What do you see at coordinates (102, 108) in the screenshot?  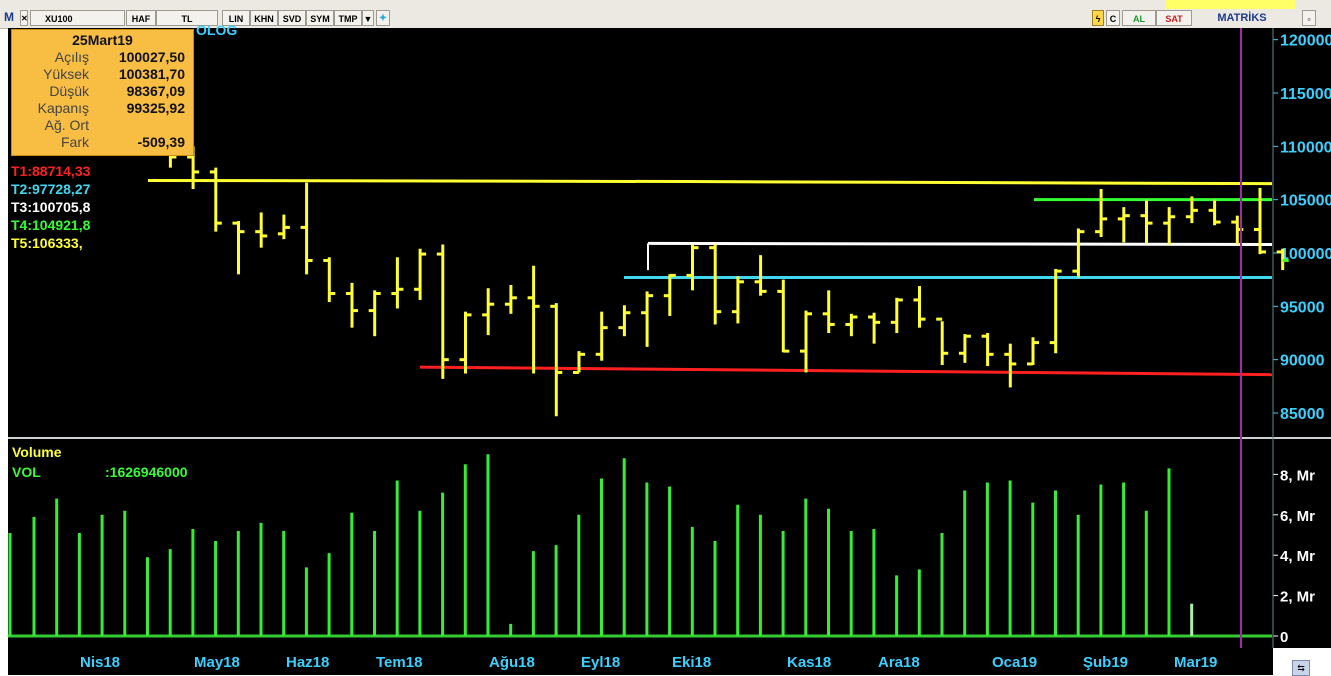 I see `info-row-close: Kapanış 99325,92` at bounding box center [102, 108].